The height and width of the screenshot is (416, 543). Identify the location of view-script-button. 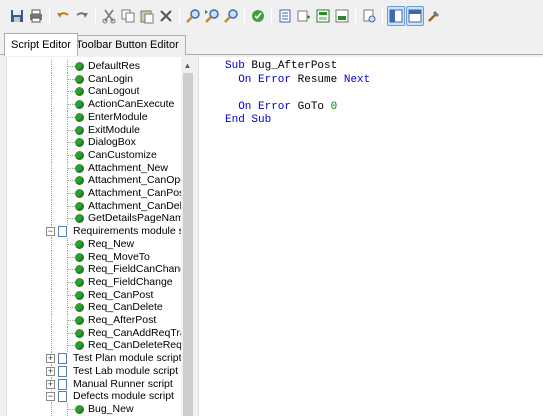
(369, 16).